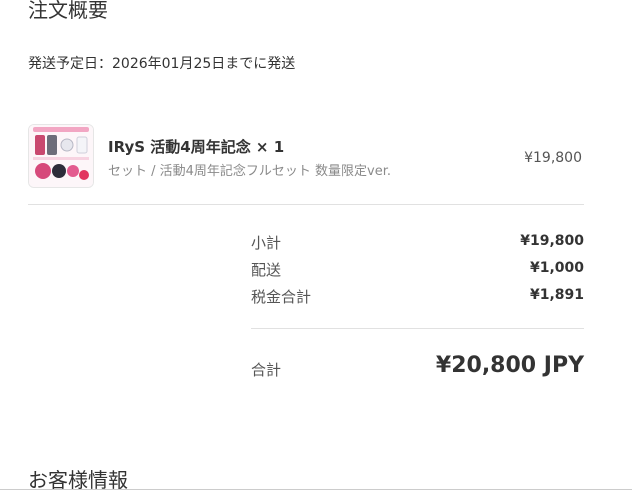 The height and width of the screenshot is (490, 632). Describe the element at coordinates (417, 270) in the screenshot. I see `shipping-row: 配送 ¥1,000` at that location.